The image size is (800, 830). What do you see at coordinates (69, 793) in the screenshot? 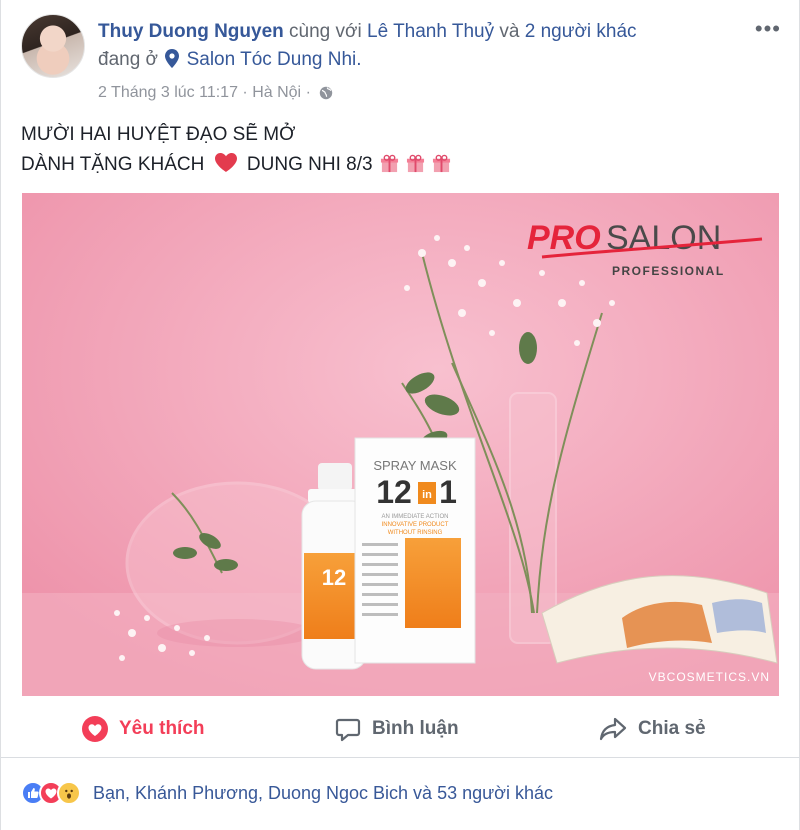
I see `wow-reaction-icon` at bounding box center [69, 793].